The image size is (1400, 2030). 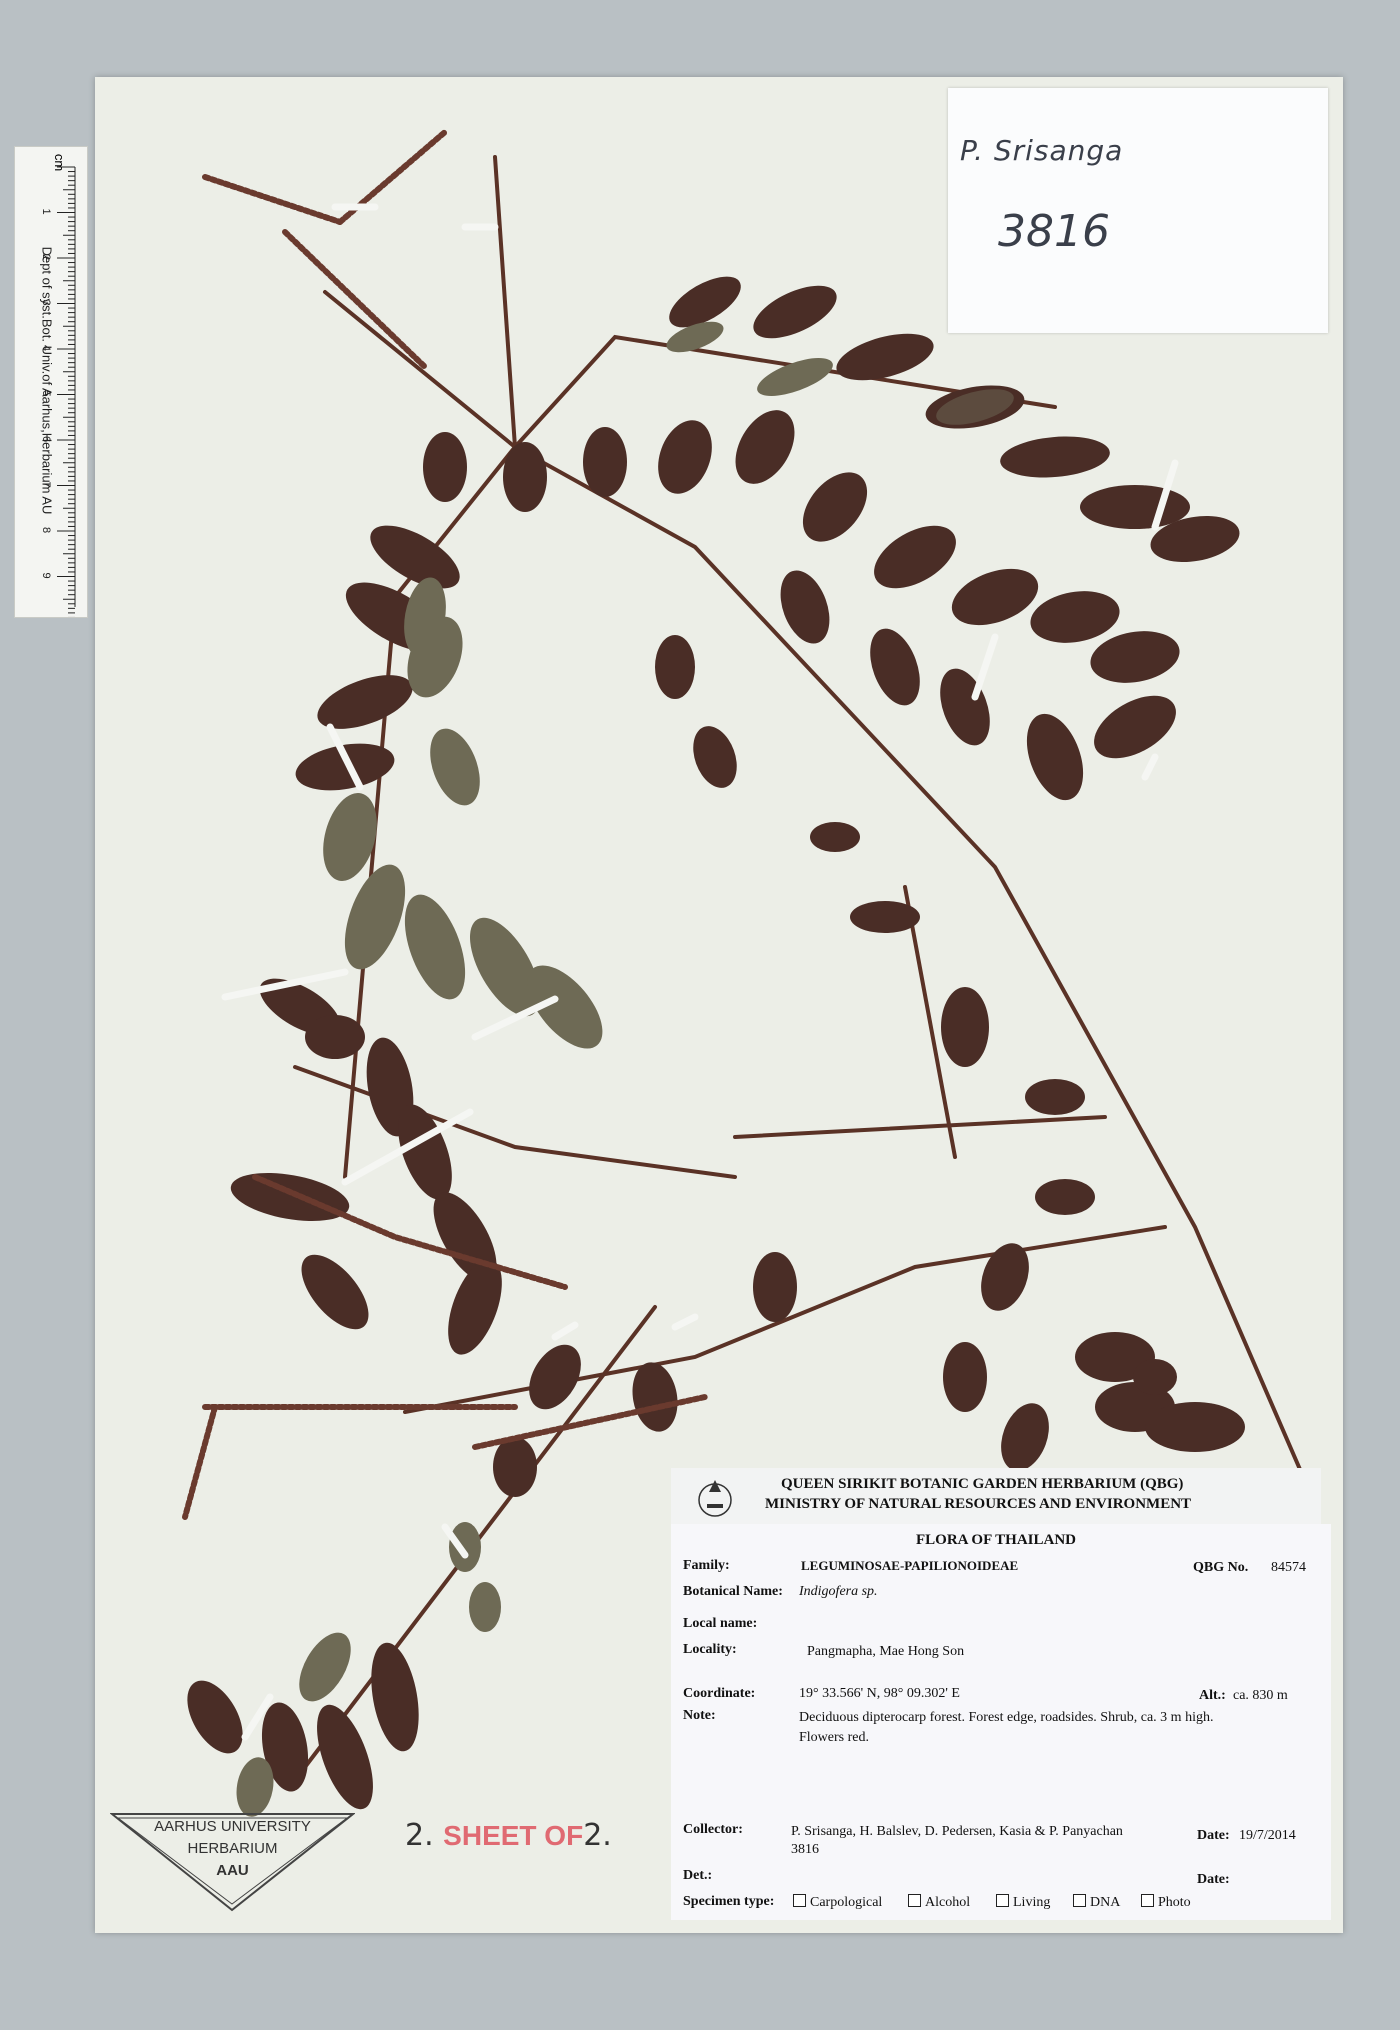 What do you see at coordinates (60, 162) in the screenshot?
I see `ruler-unit: cm` at bounding box center [60, 162].